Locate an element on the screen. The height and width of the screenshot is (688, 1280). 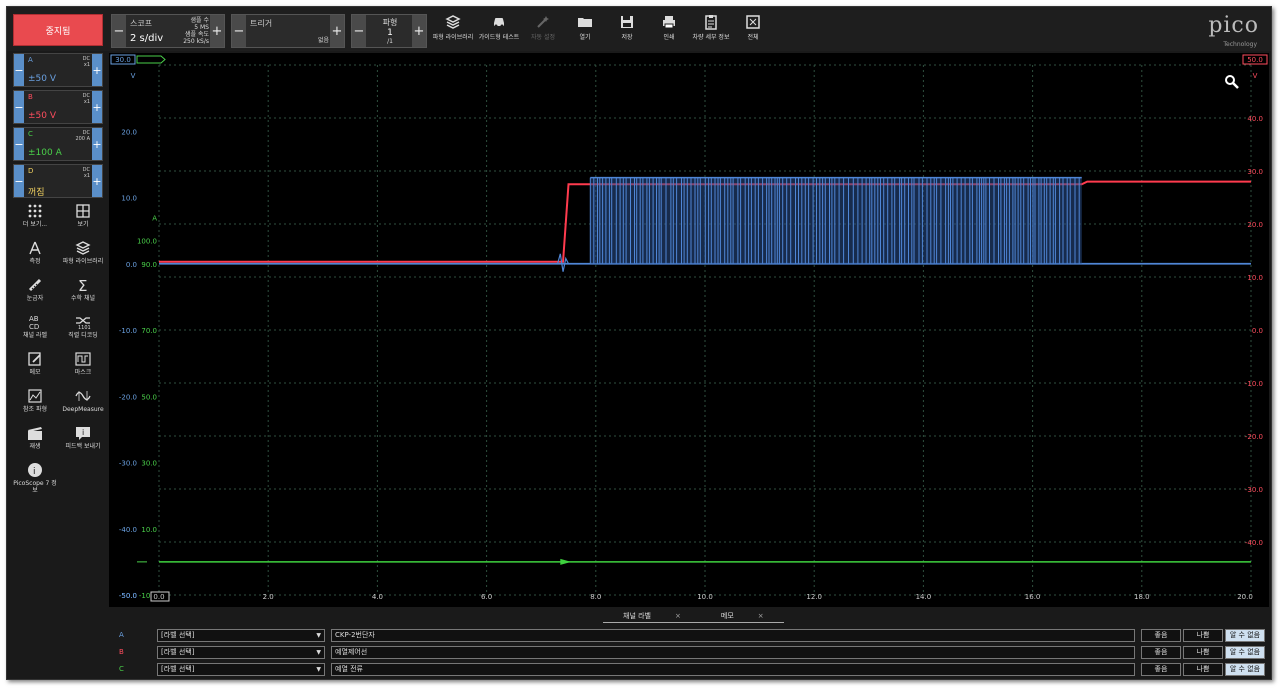
tool-deepmeasure: DeepMeasure is located at coordinates (83, 406).